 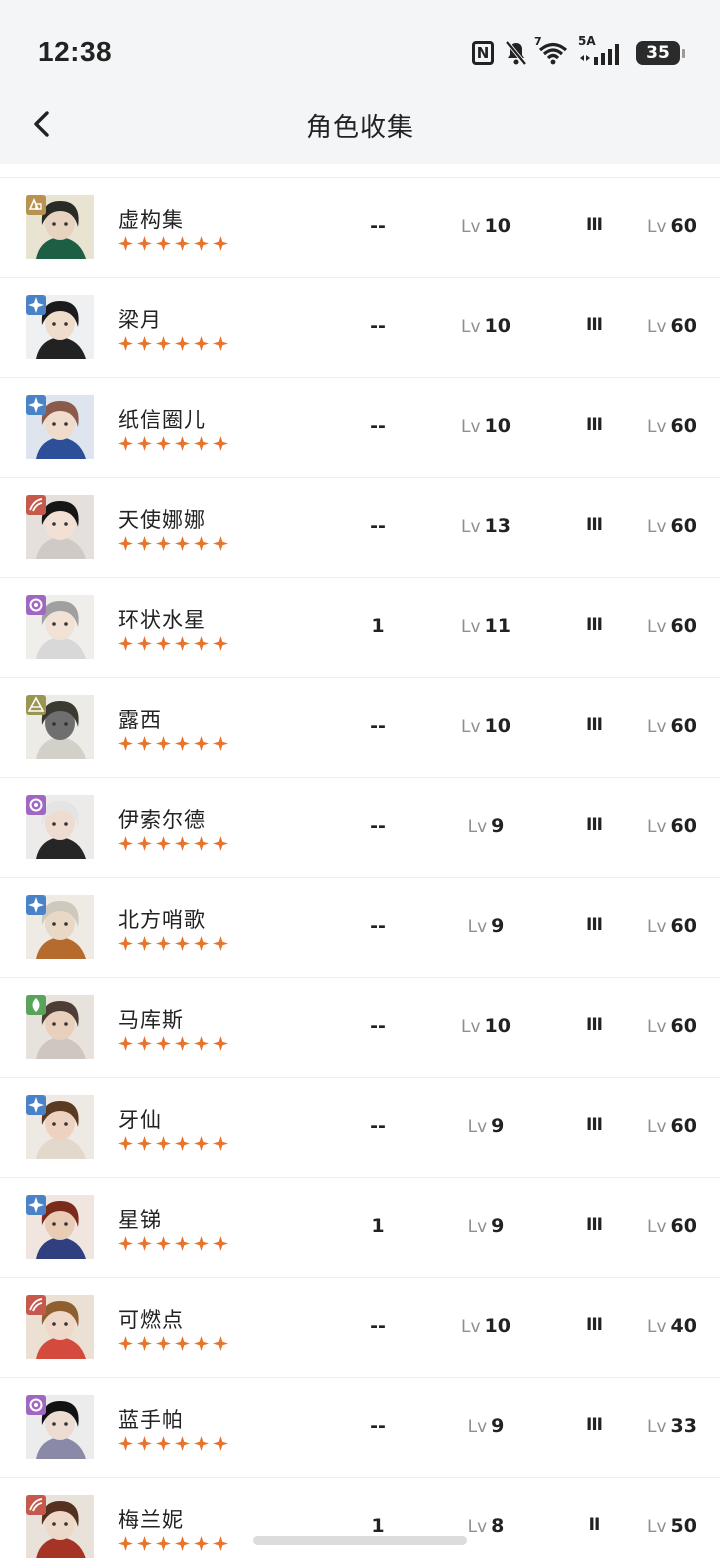 What do you see at coordinates (360, 1328) in the screenshot?
I see `character-row: 可燃点 -- Lv 10 III Lv 40` at bounding box center [360, 1328].